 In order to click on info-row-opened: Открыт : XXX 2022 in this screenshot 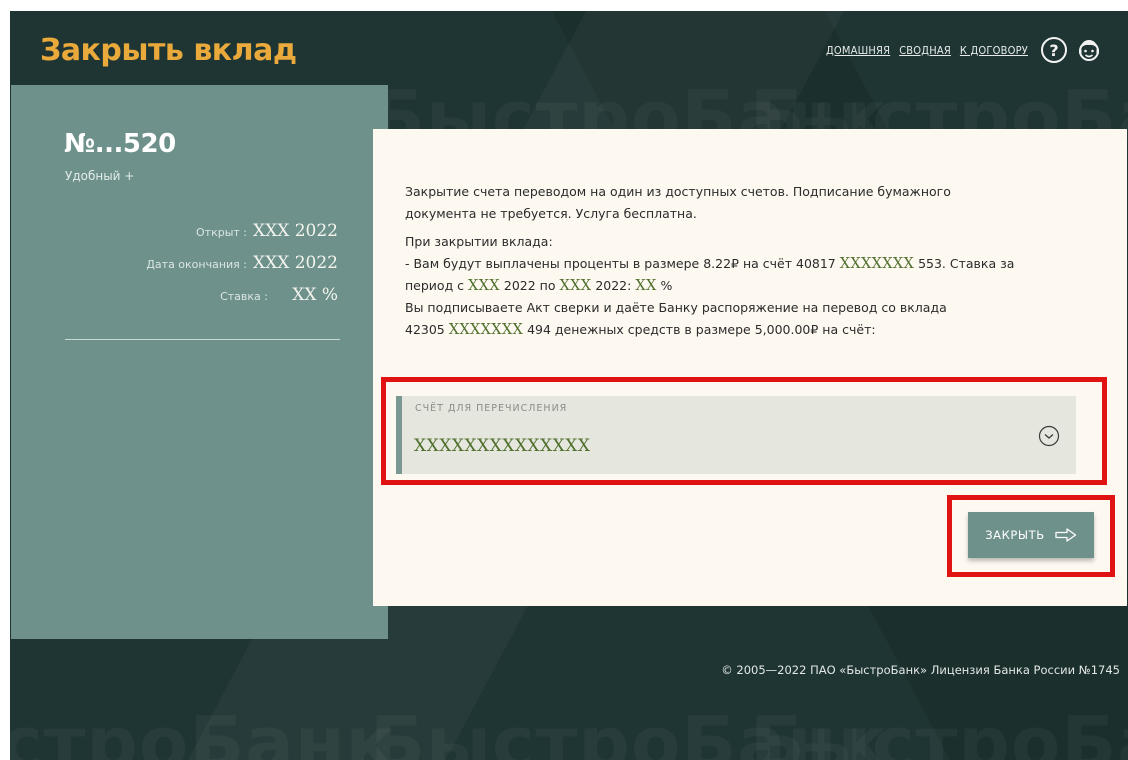, I will do `click(267, 231)`.